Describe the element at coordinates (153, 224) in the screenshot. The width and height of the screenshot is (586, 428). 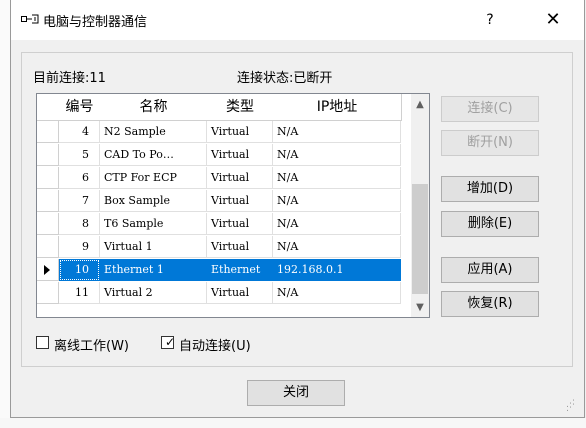
I see `cell-name: T6 Sample` at that location.